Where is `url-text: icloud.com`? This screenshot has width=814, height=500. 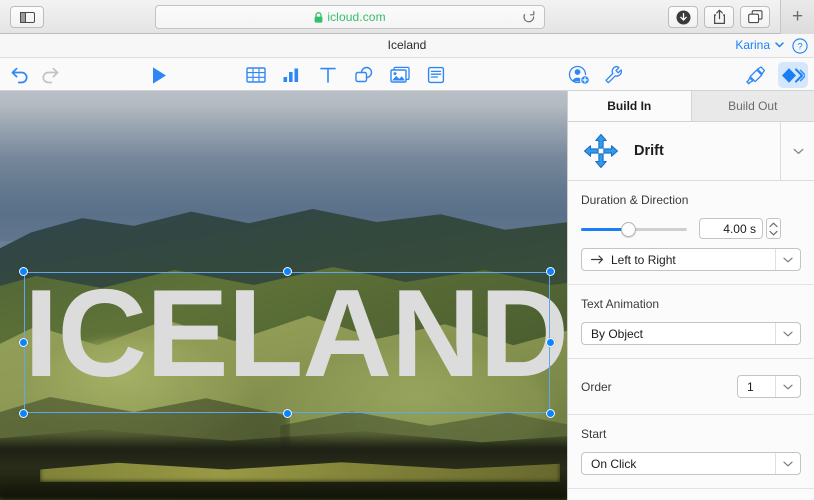 url-text: icloud.com is located at coordinates (356, 17).